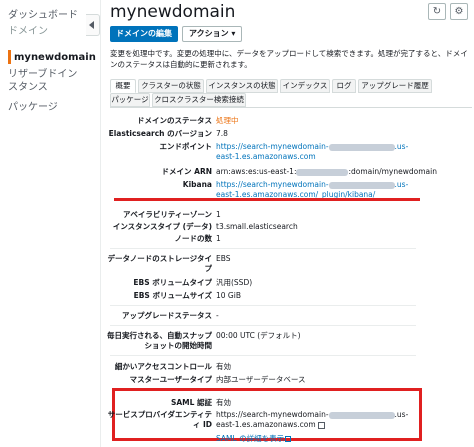  Describe the element at coordinates (272, 414) in the screenshot. I see `sp-entity-prefix: https://search-mynewdomain-` at that location.